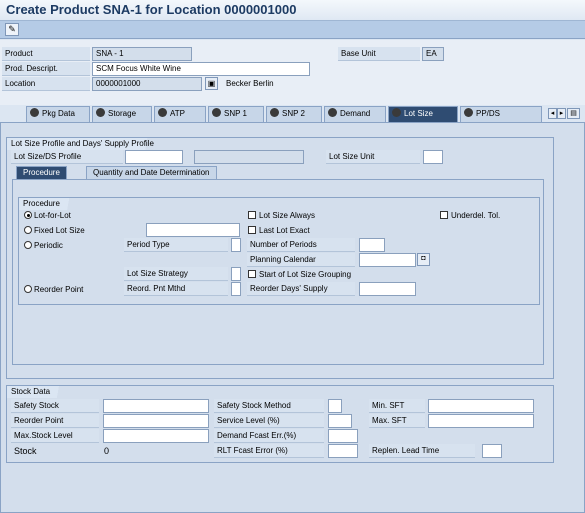  What do you see at coordinates (372, 245) in the screenshot?
I see `number-of-periods-input` at bounding box center [372, 245].